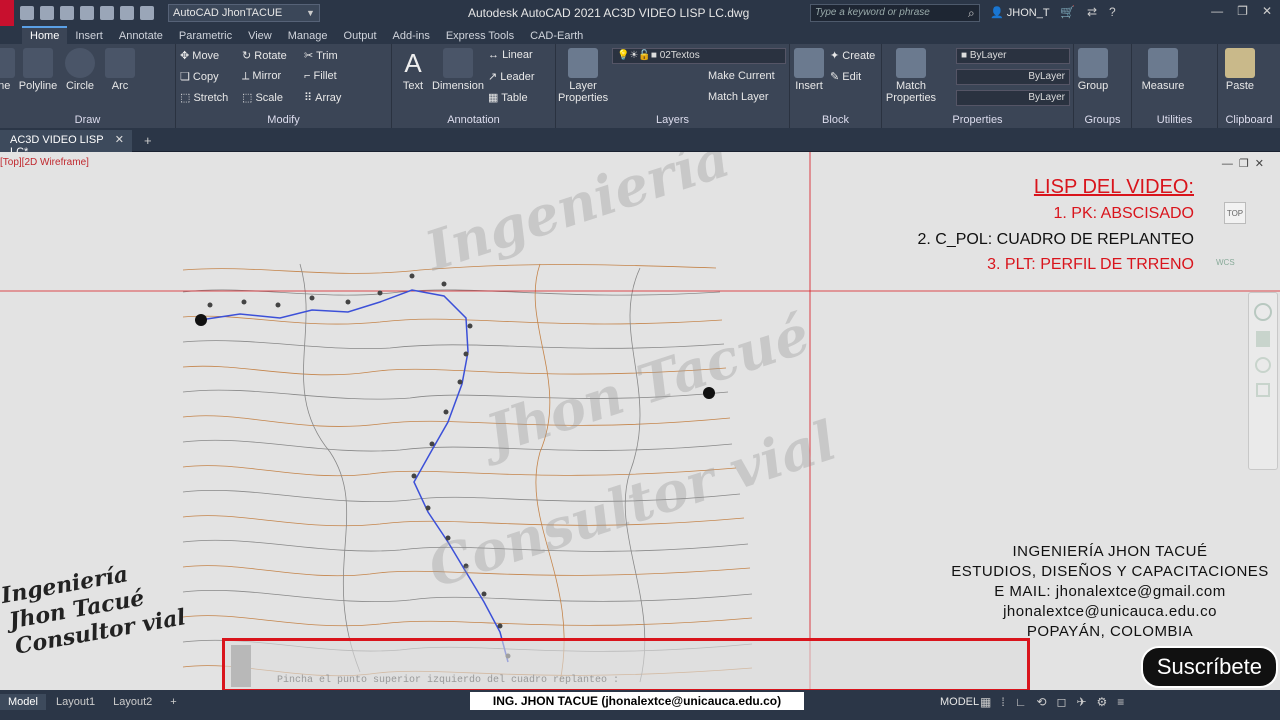 This screenshot has height=720, width=1280. I want to click on match-layer-button: Match Layer, so click(738, 97).